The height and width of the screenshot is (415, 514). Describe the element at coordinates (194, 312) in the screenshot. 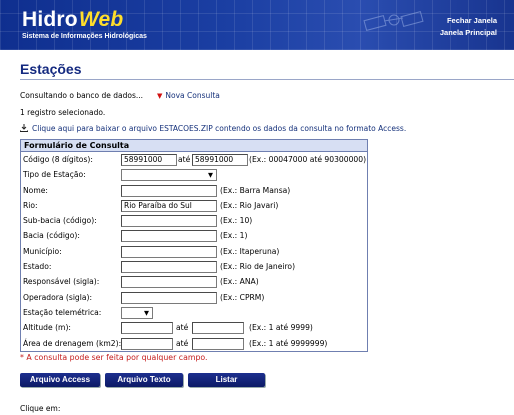

I see `row-telemetrica: Estação telemétrica: ▼` at that location.